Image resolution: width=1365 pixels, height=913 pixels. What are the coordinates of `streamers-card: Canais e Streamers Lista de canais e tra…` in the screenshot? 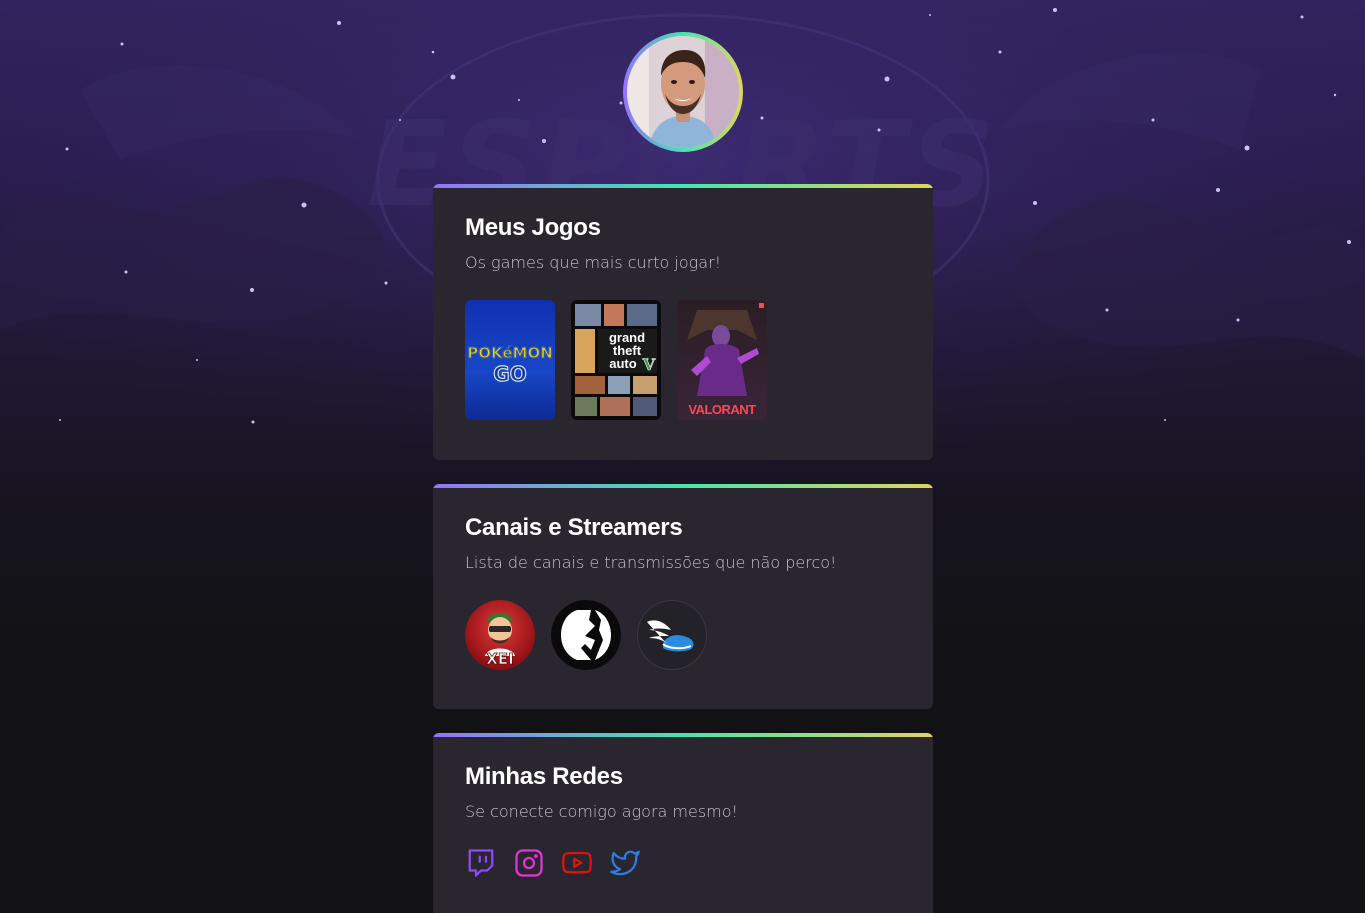 It's located at (683, 596).